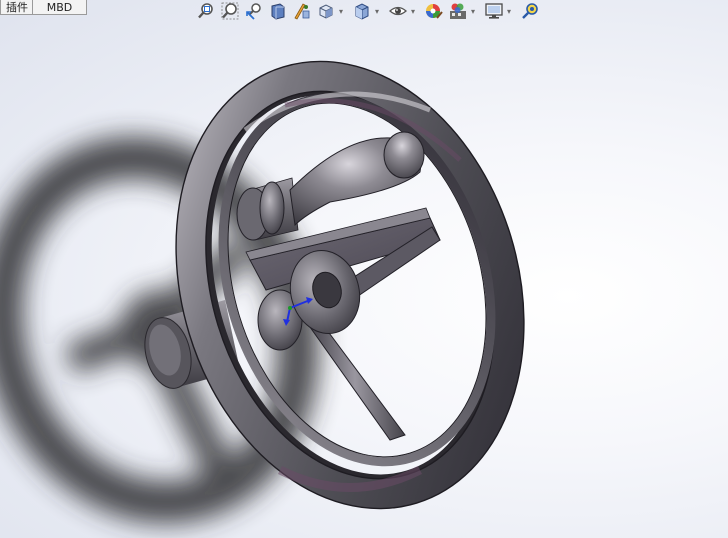 The width and height of the screenshot is (728, 538). Describe the element at coordinates (413, 11) in the screenshot. I see `hide-show-dropdown-icon: ▾` at that location.